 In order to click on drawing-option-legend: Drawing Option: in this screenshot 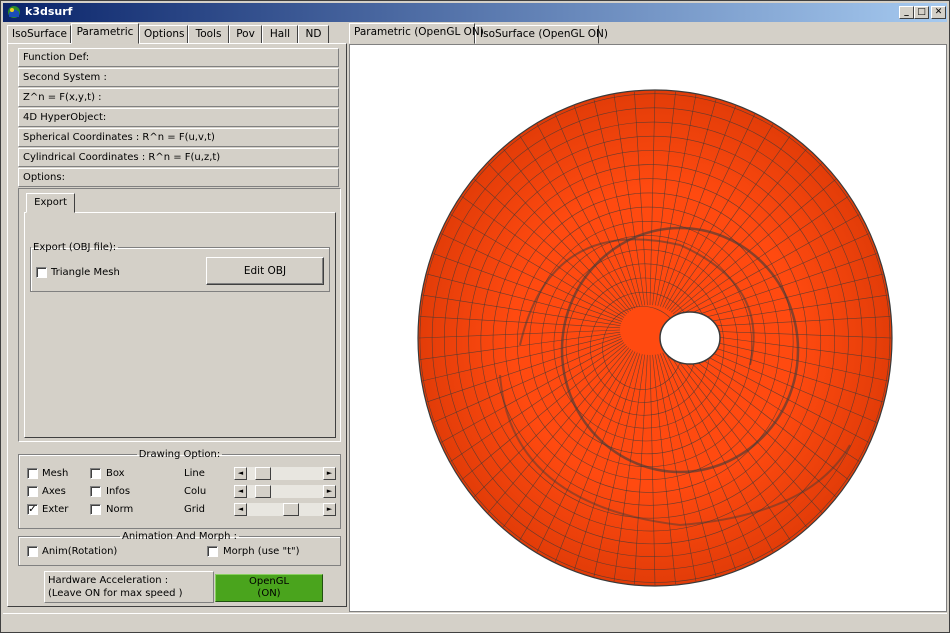, I will do `click(179, 454)`.